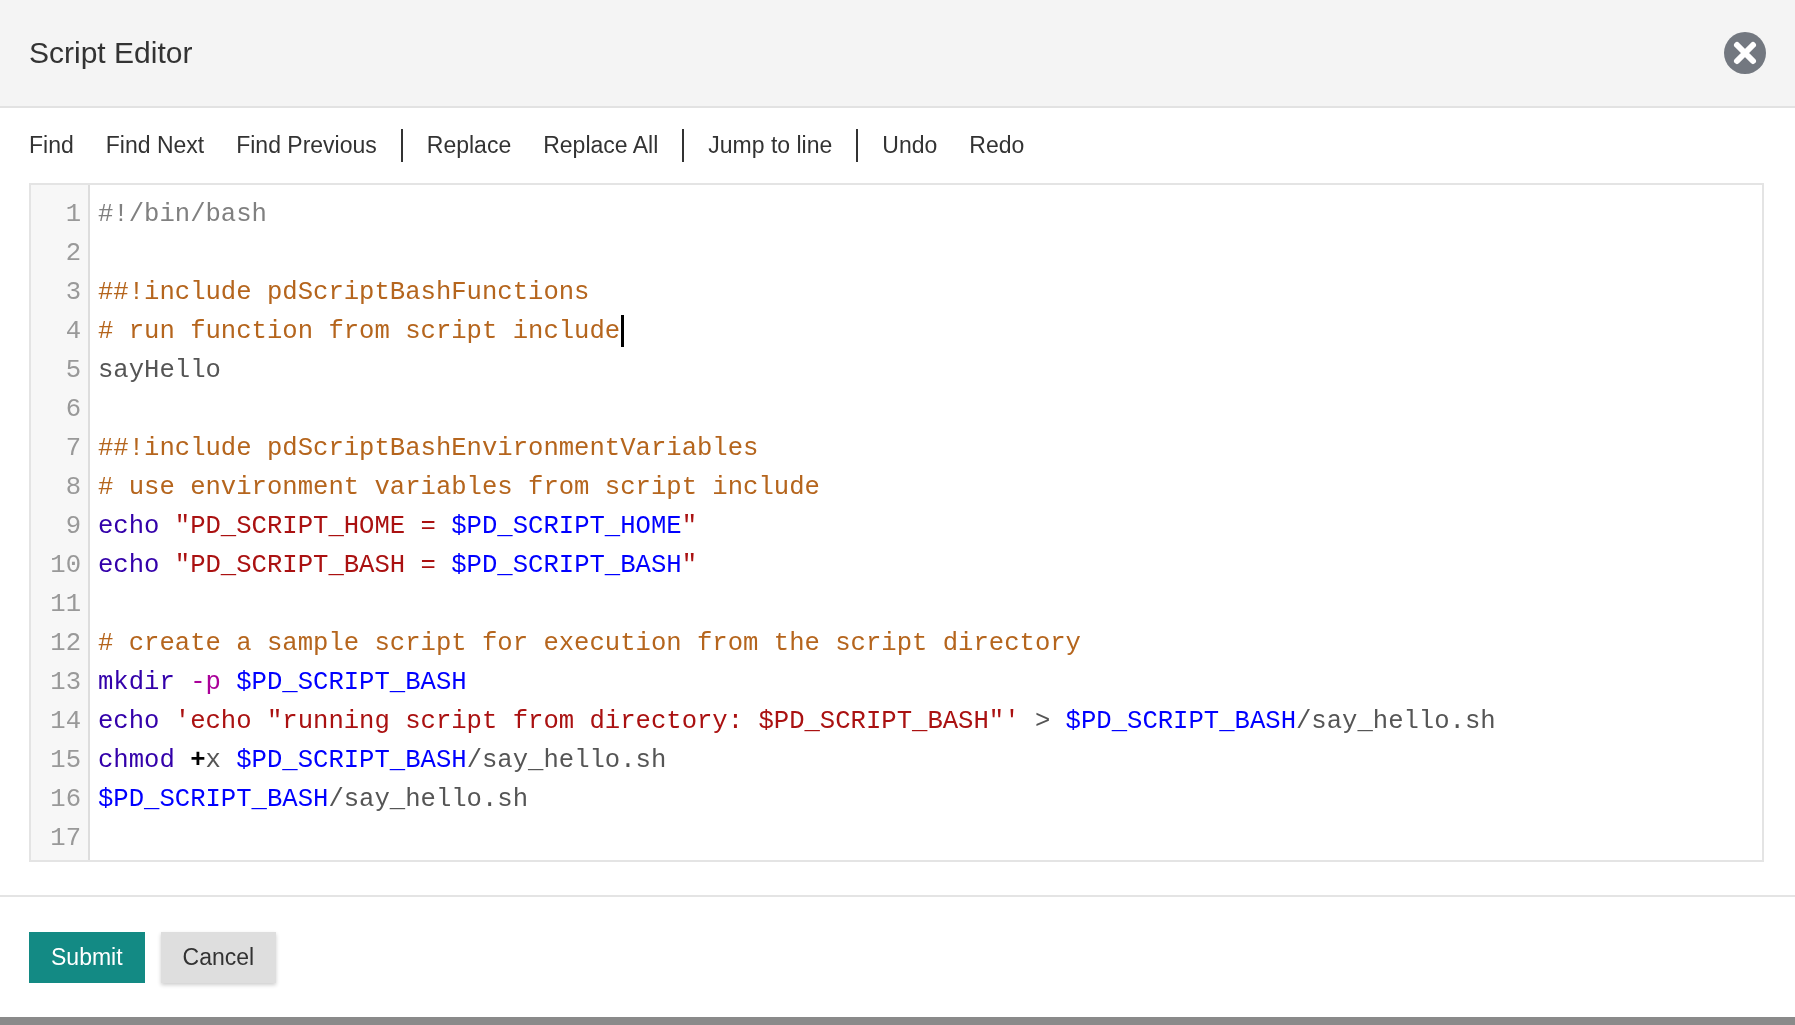  I want to click on line-number: 5, so click(72, 371).